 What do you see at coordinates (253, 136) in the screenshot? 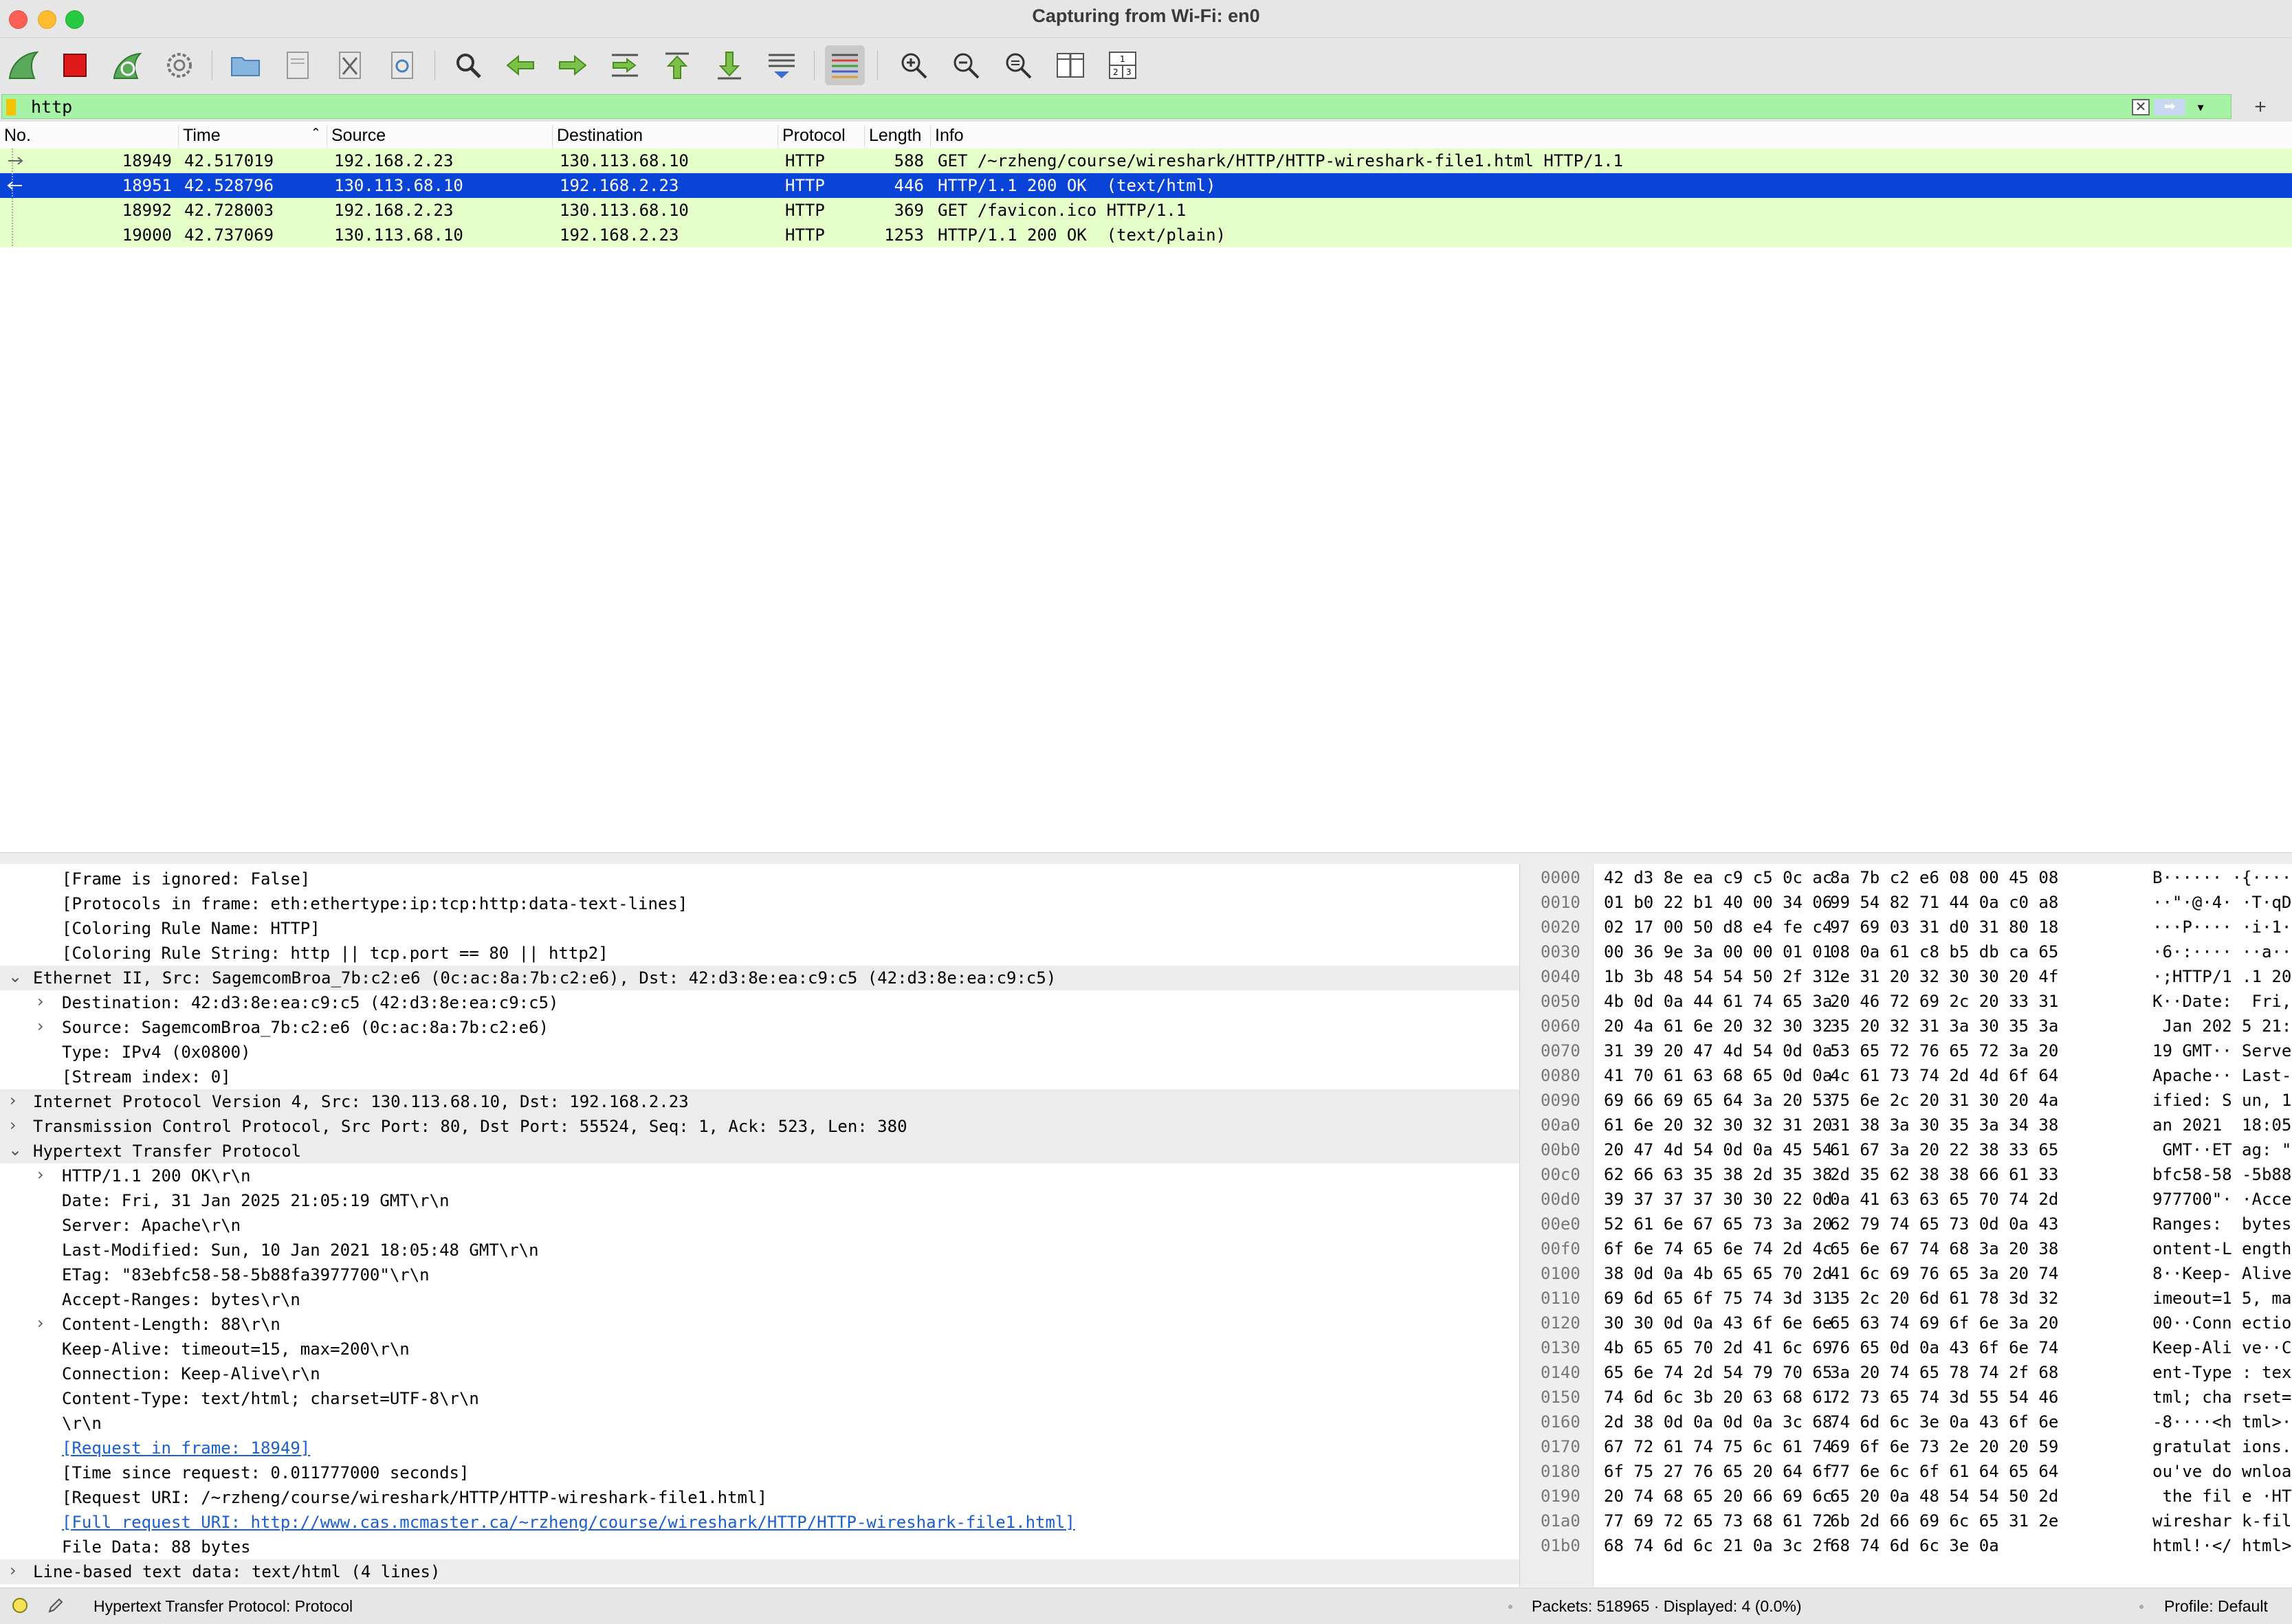
I see `column-header-time: Time ⌃` at bounding box center [253, 136].